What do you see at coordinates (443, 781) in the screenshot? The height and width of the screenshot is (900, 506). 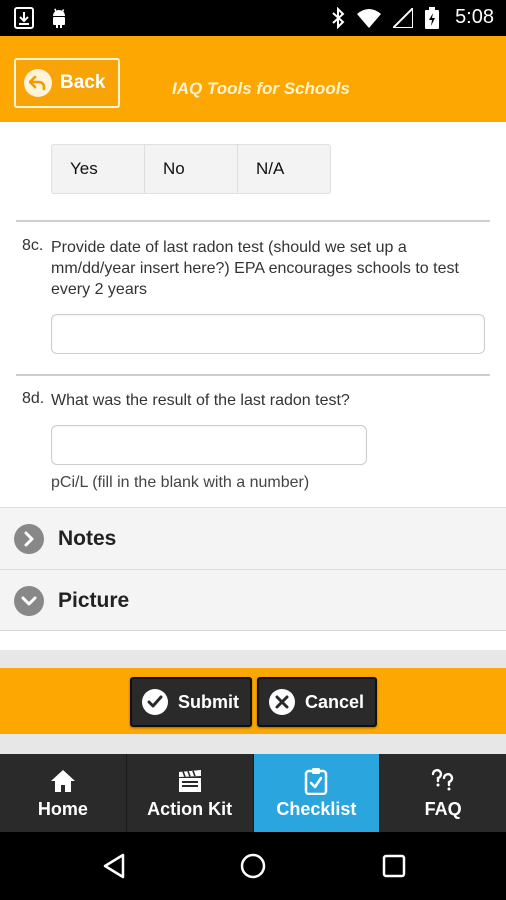 I see `question-icon` at bounding box center [443, 781].